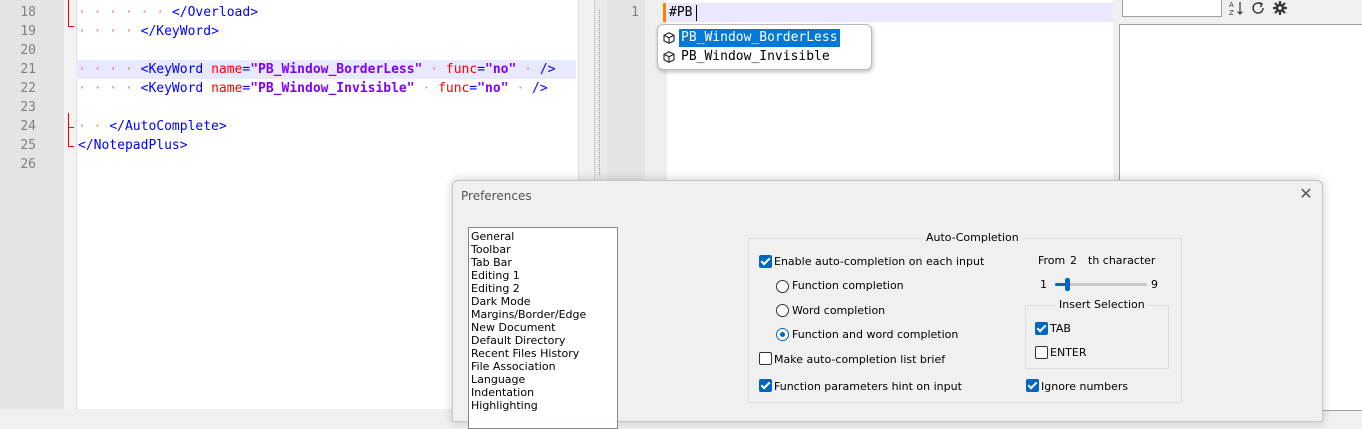  What do you see at coordinates (1041, 328) in the screenshot?
I see `insert-tab-checkbox` at bounding box center [1041, 328].